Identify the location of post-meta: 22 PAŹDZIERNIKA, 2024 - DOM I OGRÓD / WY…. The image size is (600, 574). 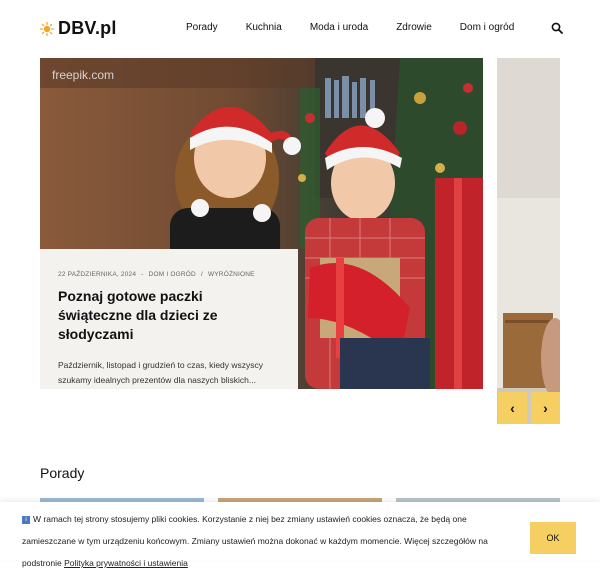
(169, 274).